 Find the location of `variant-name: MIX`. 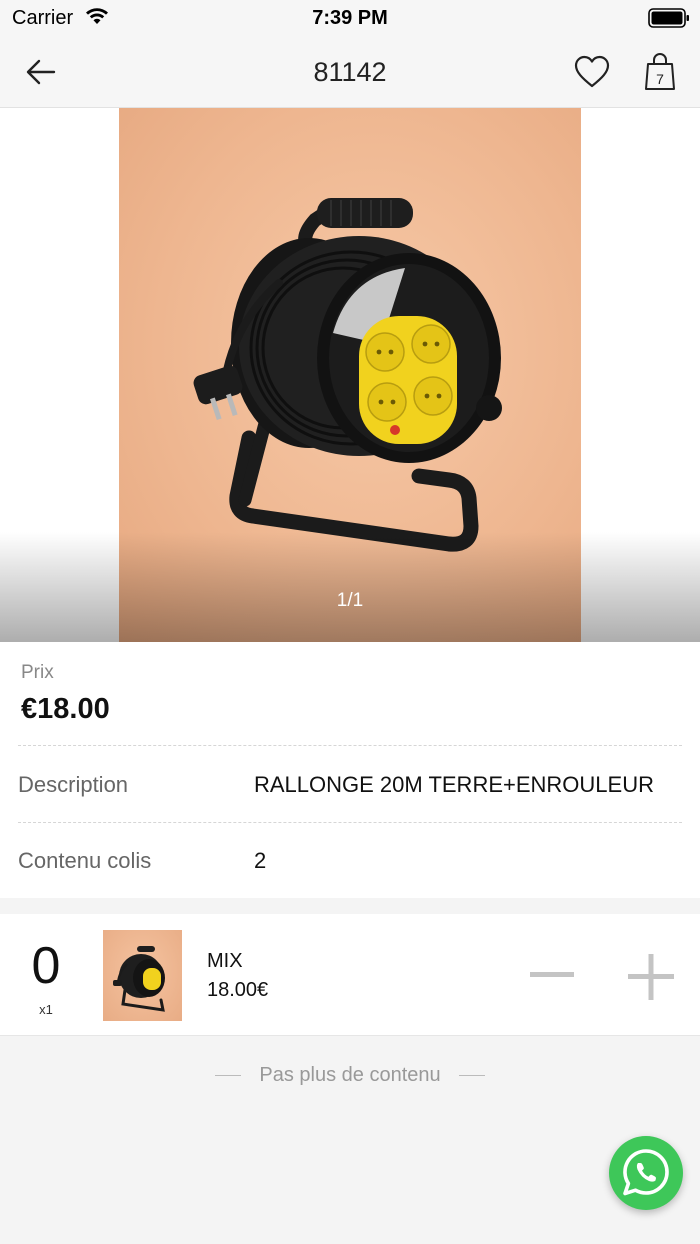

variant-name: MIX is located at coordinates (225, 961).